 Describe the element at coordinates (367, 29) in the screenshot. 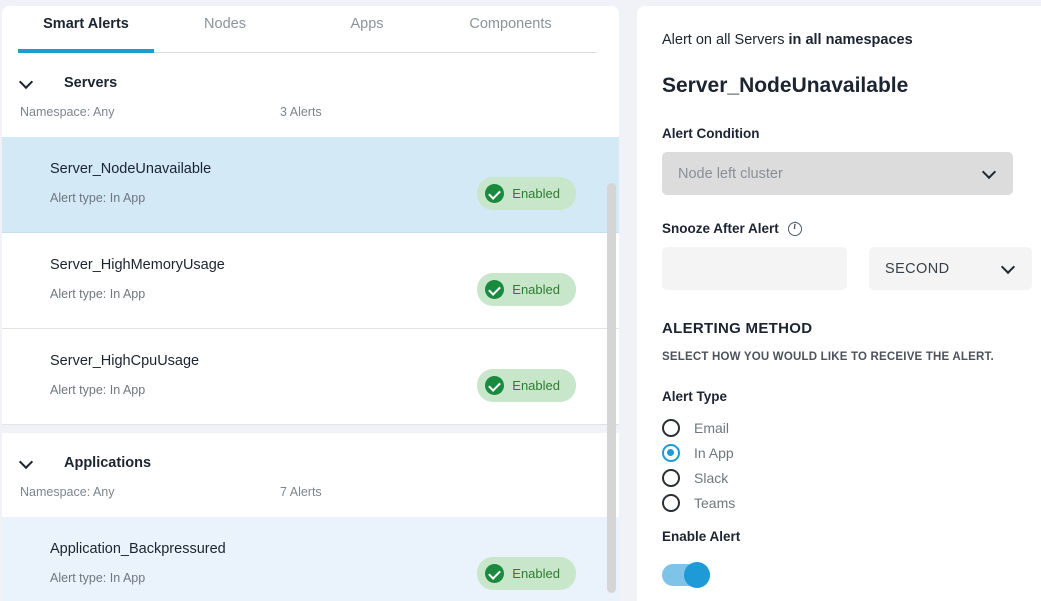

I see `tab-apps: Apps` at that location.